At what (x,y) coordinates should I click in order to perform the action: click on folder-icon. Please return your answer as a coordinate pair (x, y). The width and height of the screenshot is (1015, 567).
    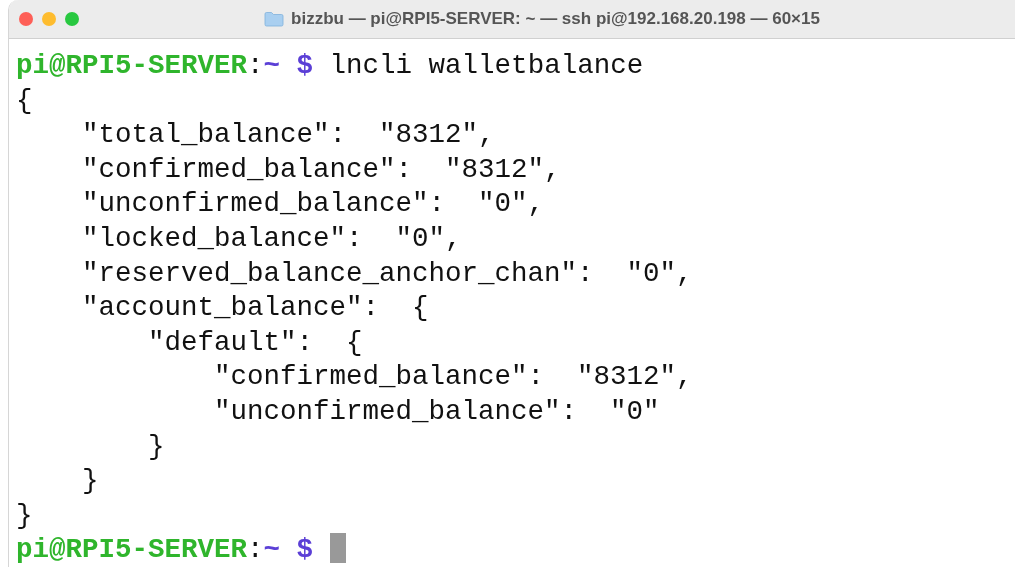
    Looking at the image, I should click on (274, 19).